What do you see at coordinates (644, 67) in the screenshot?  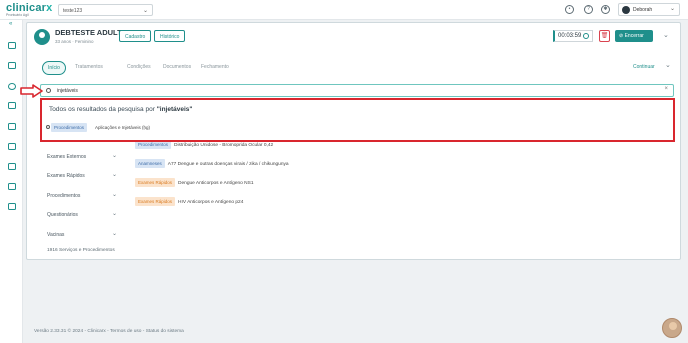 I see `continue-link: Continuar` at bounding box center [644, 67].